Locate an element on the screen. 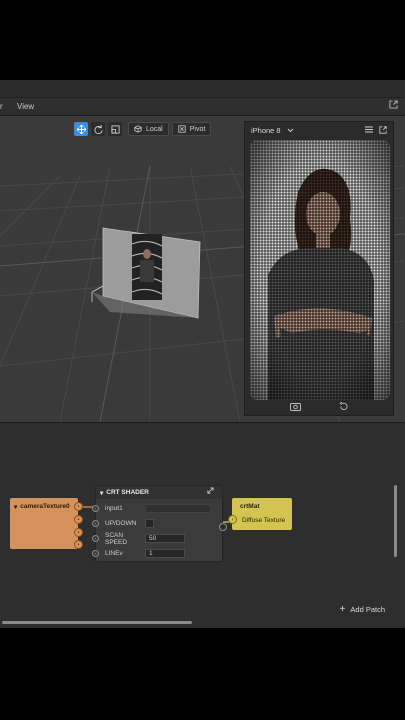 The height and width of the screenshot is (720, 405). horizontal-scrollbar is located at coordinates (97, 622).